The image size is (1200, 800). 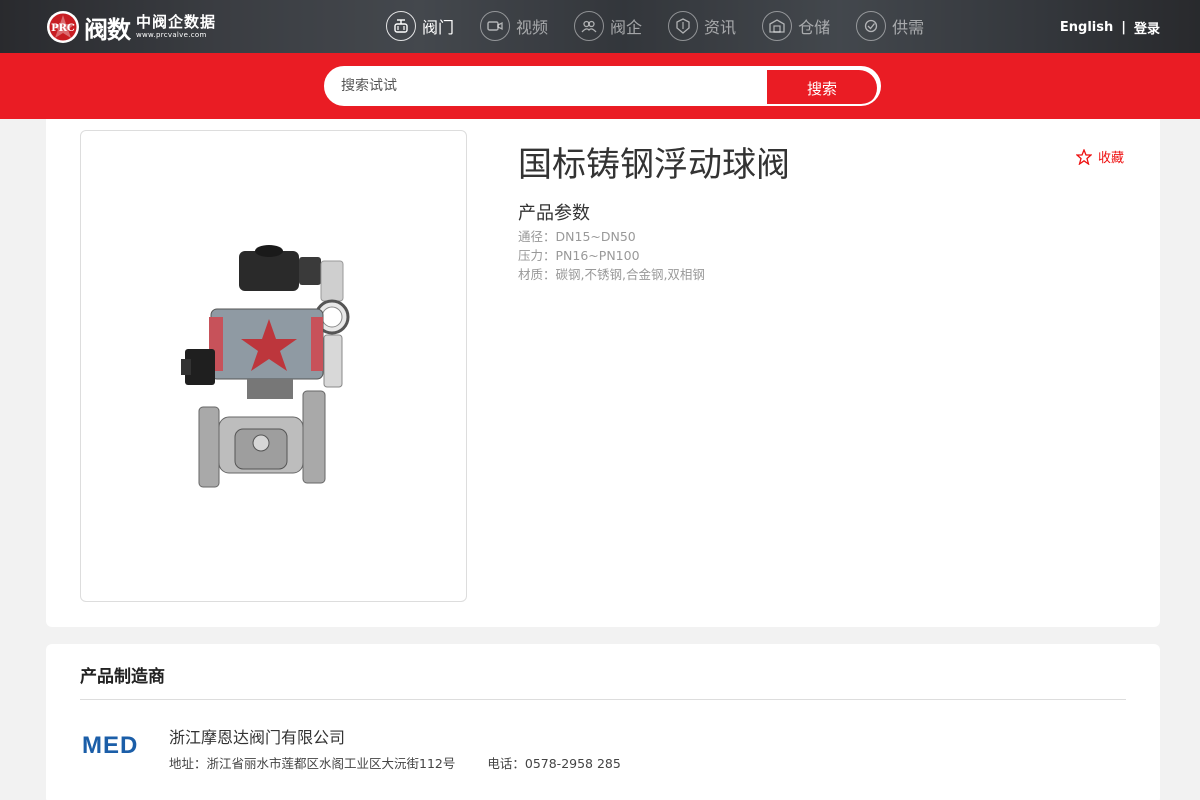 I want to click on param-row-size: 通径：DN15~DN50, so click(x=611, y=236).